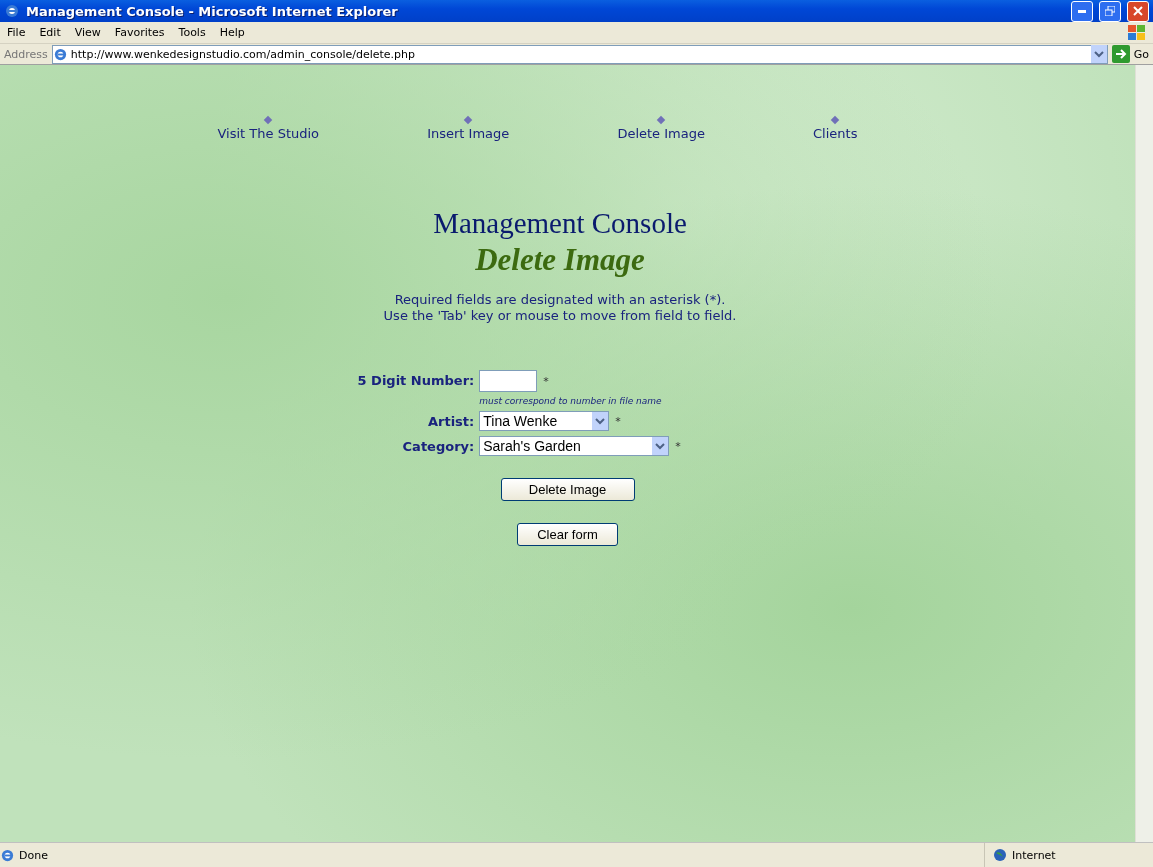 This screenshot has width=1153, height=867. Describe the element at coordinates (544, 421) in the screenshot. I see `select-field: Tina Wenke` at that location.